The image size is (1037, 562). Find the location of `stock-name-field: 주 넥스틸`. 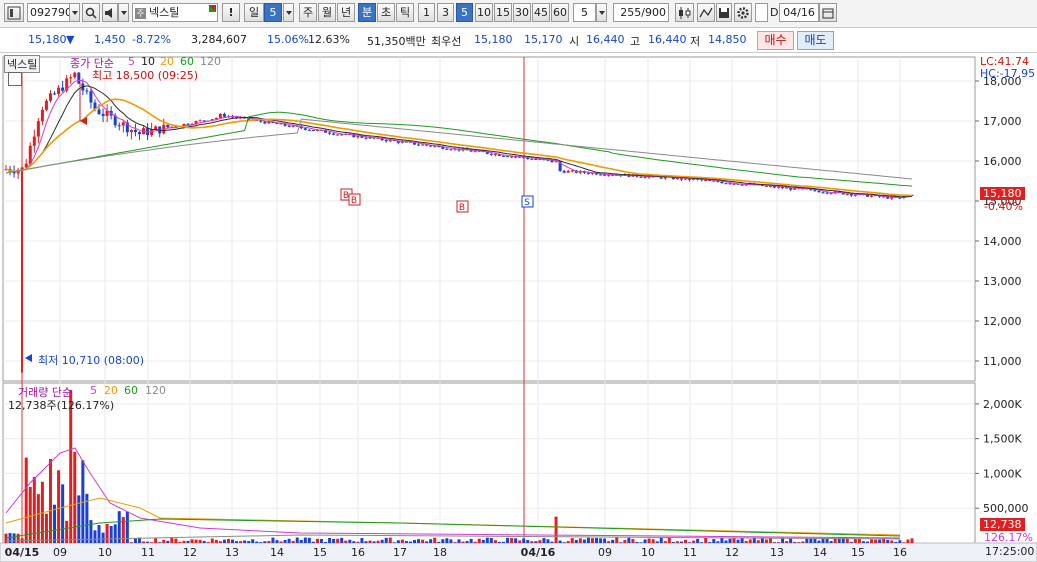

stock-name-field: 주 넥스틸 is located at coordinates (175, 12).